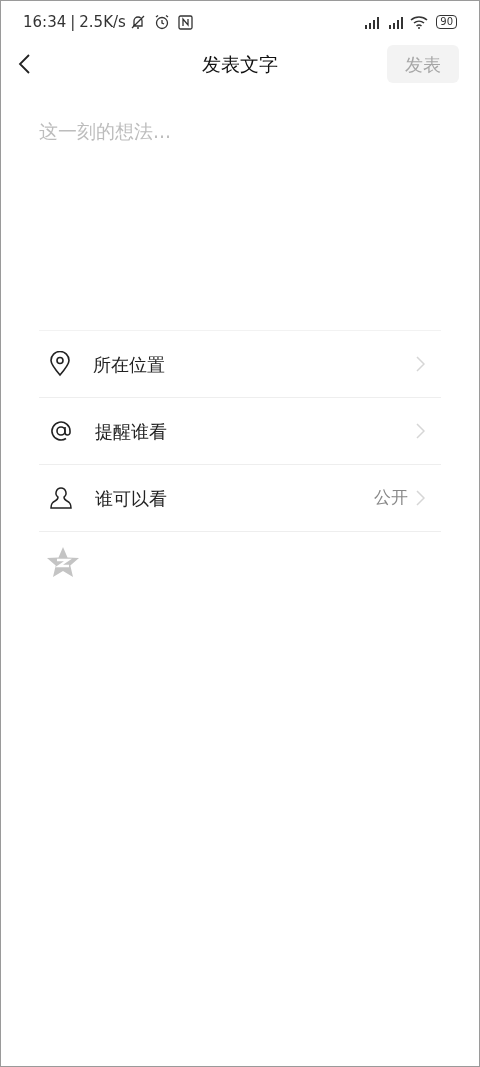 This screenshot has width=480, height=1067. What do you see at coordinates (240, 498) in the screenshot?
I see `option-row: 谁可以看 公开` at bounding box center [240, 498].